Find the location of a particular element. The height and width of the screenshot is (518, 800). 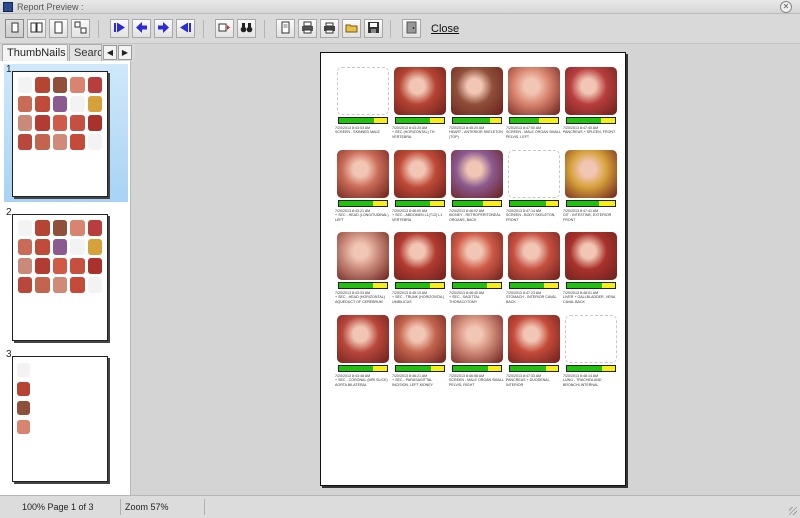

tab-search: Search is located at coordinates (85, 52).